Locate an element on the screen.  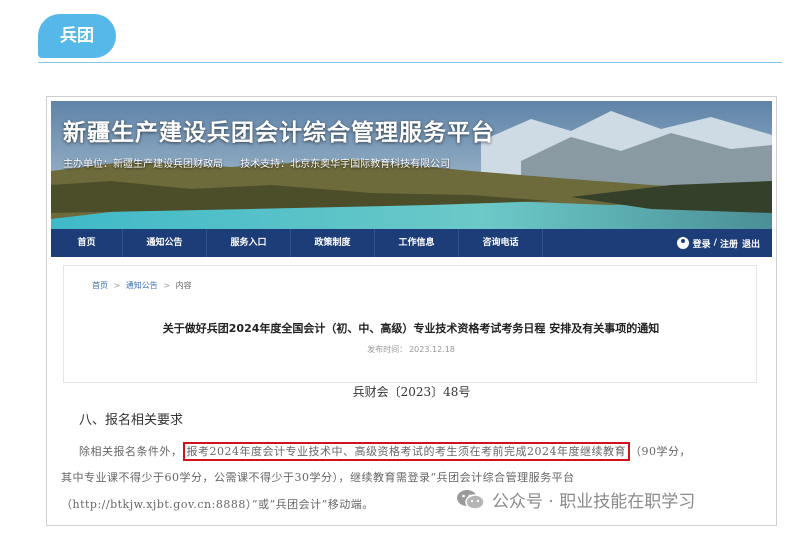
section-heading: 八、报名相关要求 is located at coordinates (131, 420).